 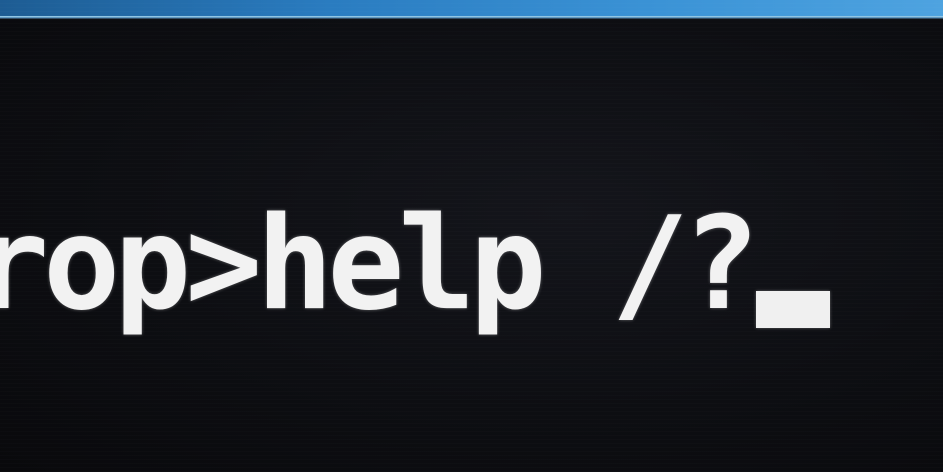 What do you see at coordinates (793, 309) in the screenshot?
I see `text-cursor` at bounding box center [793, 309].